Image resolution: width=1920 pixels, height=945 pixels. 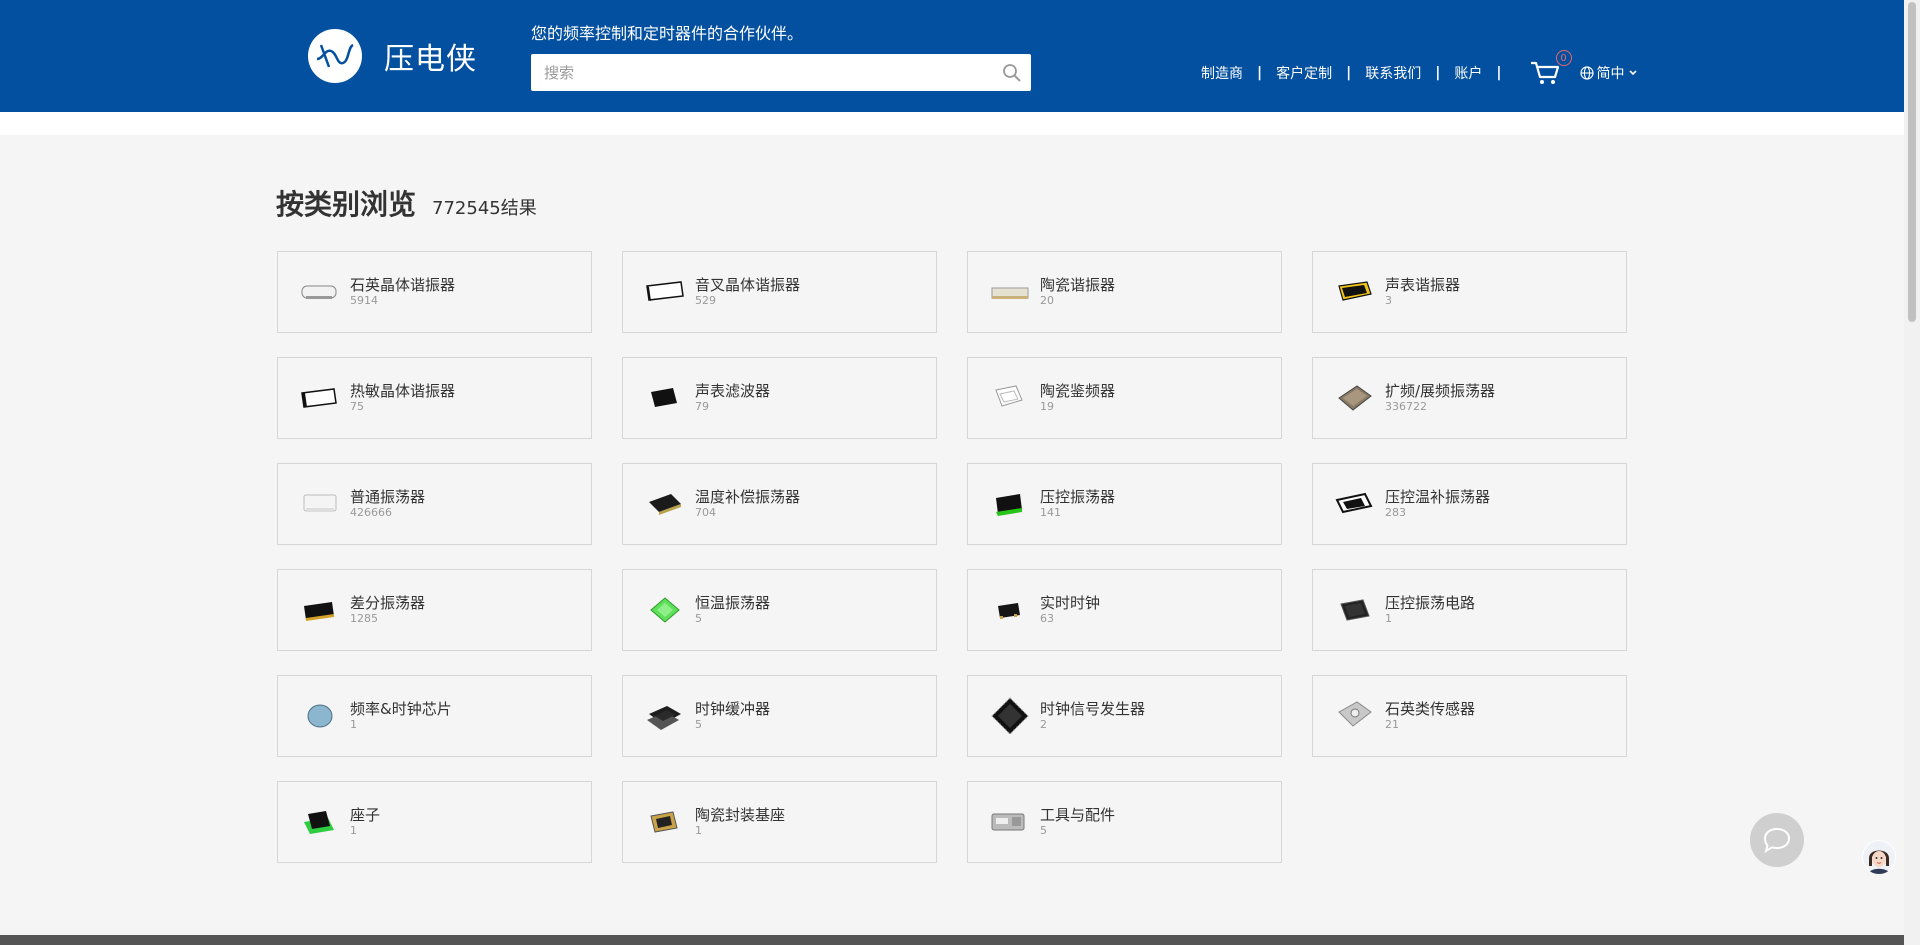 What do you see at coordinates (1912, 472) in the screenshot?
I see `page-scrollbar` at bounding box center [1912, 472].